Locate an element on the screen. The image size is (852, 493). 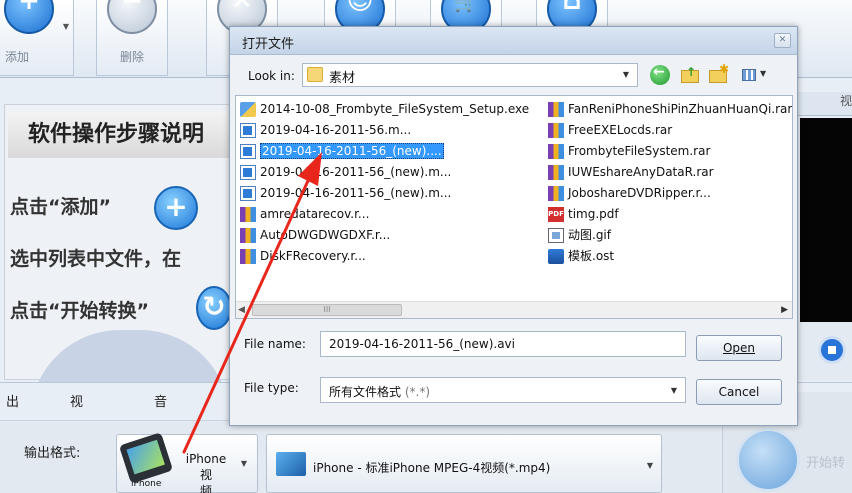
guide-step-2: 选中列表中文件，在 is located at coordinates (96, 259).